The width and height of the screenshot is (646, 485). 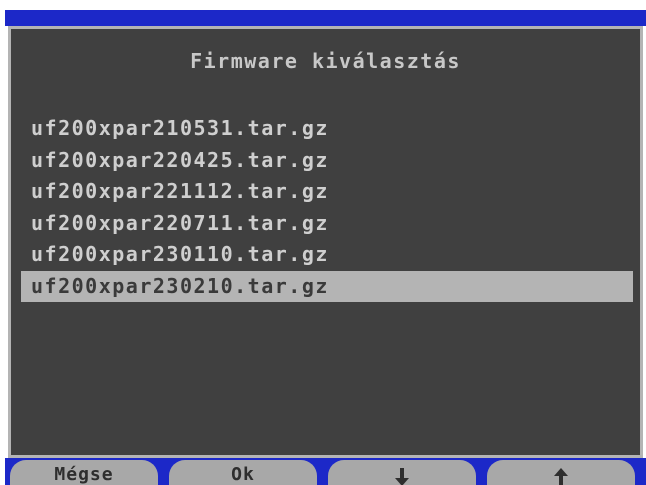 What do you see at coordinates (327, 129) in the screenshot?
I see `firmware-file-item: uf200xpar210531.tar.gz` at bounding box center [327, 129].